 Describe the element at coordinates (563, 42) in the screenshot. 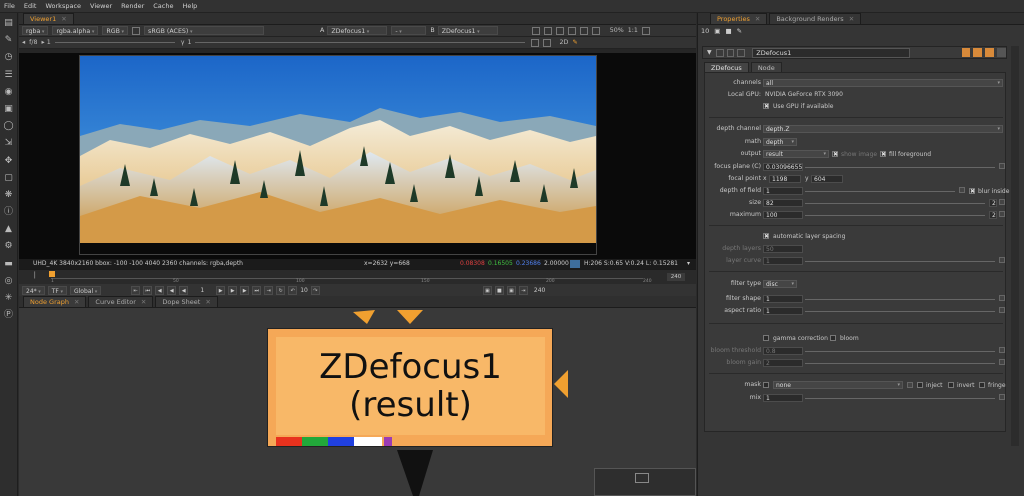

I see `view-mode: 2D` at that location.